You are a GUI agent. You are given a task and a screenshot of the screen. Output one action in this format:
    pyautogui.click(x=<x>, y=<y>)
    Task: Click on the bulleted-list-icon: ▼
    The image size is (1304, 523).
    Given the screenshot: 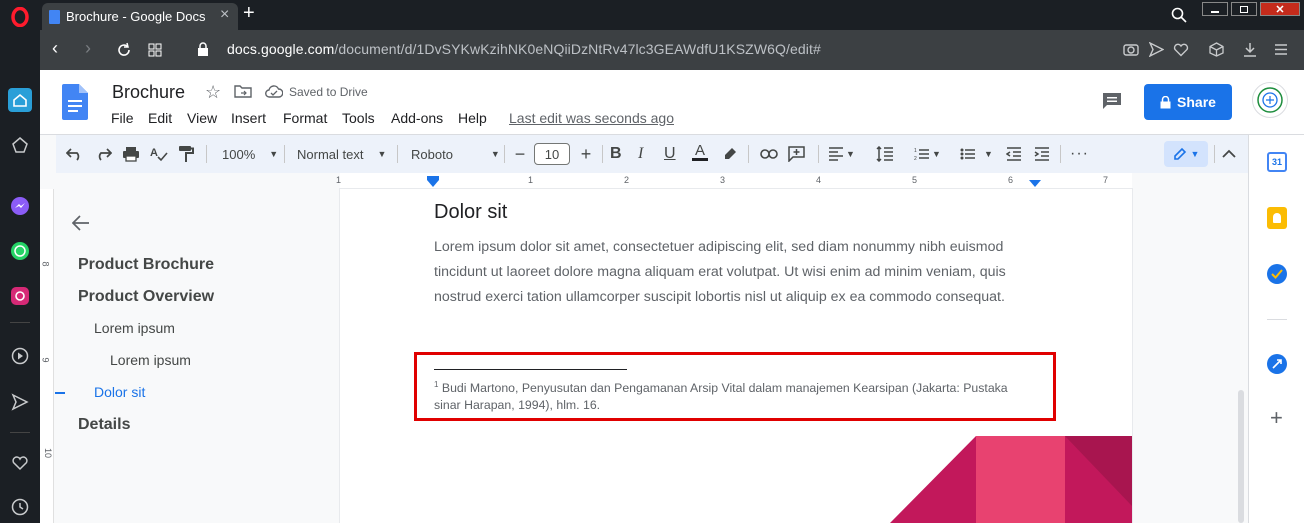 What is the action you would take?
    pyautogui.click(x=976, y=154)
    